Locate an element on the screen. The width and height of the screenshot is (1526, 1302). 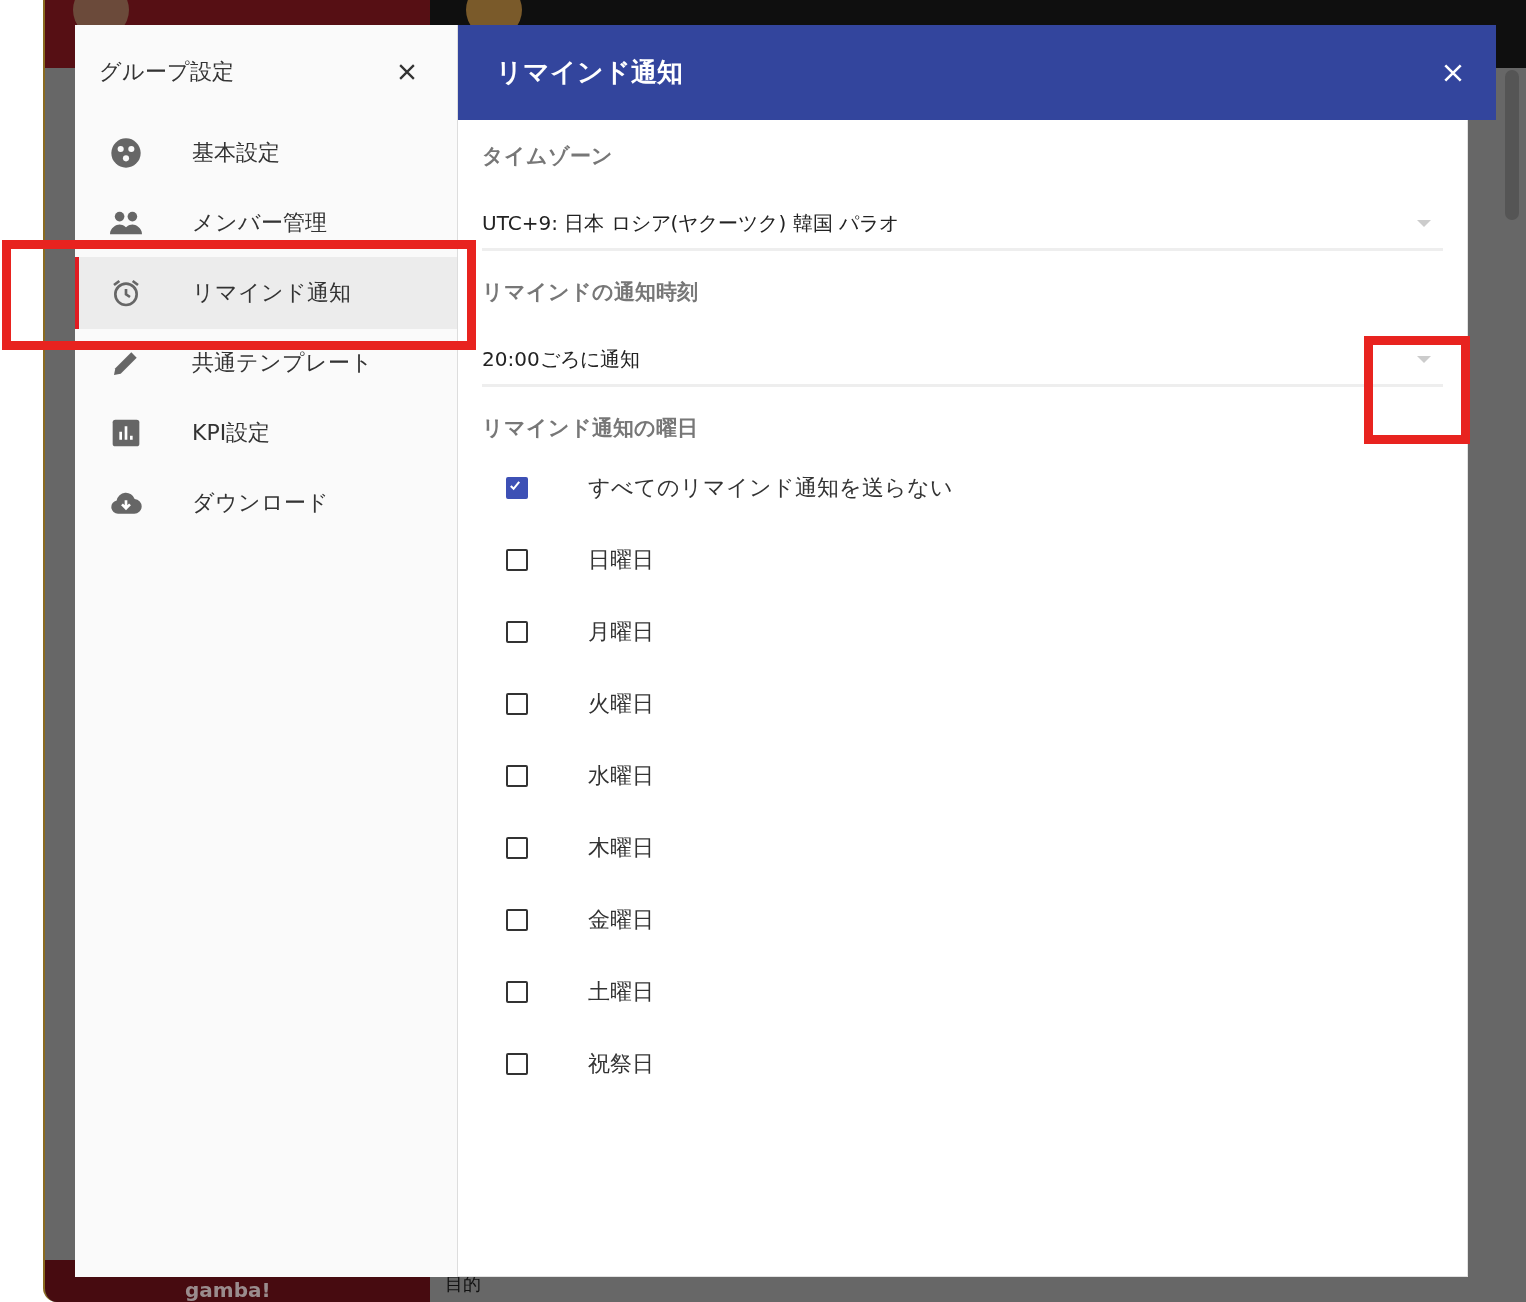
menu-item: メンバー管理 is located at coordinates (266, 223).